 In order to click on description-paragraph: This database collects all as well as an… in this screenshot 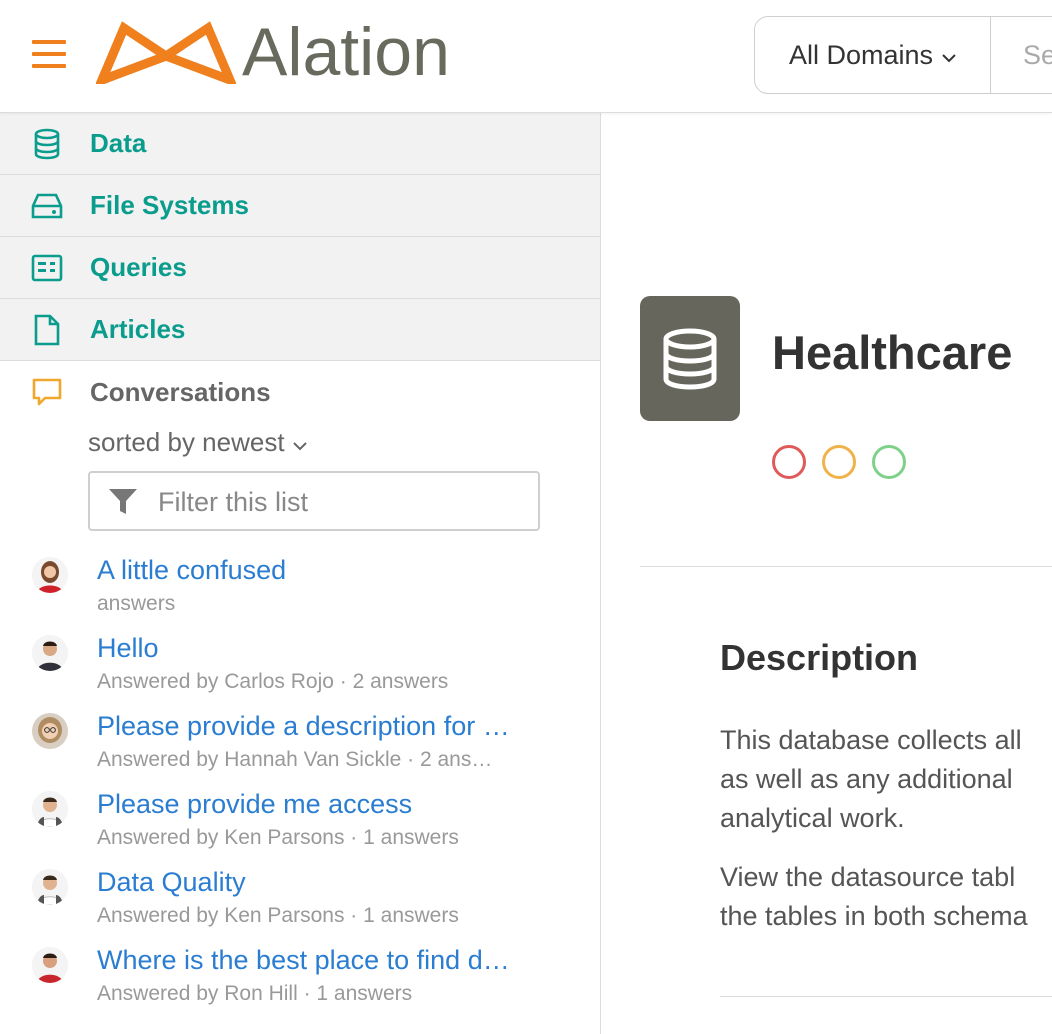, I will do `click(871, 779)`.